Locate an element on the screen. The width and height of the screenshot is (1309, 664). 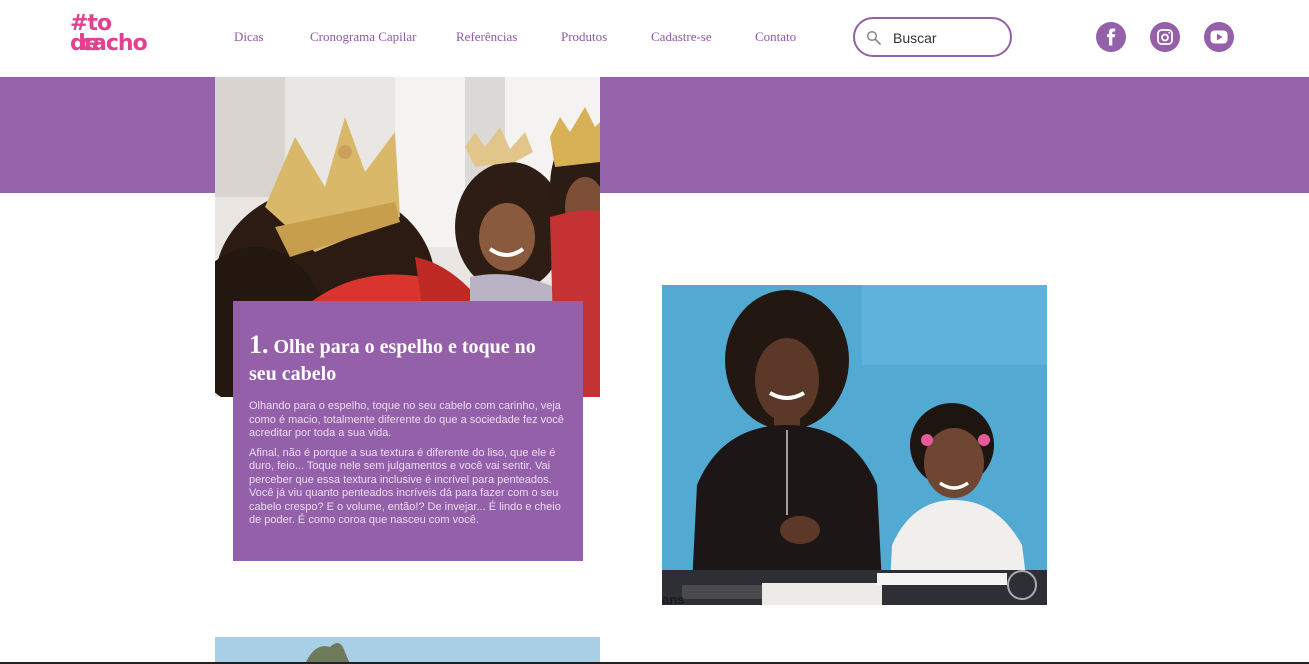
nav-item-produtos: Produtos is located at coordinates (584, 37).